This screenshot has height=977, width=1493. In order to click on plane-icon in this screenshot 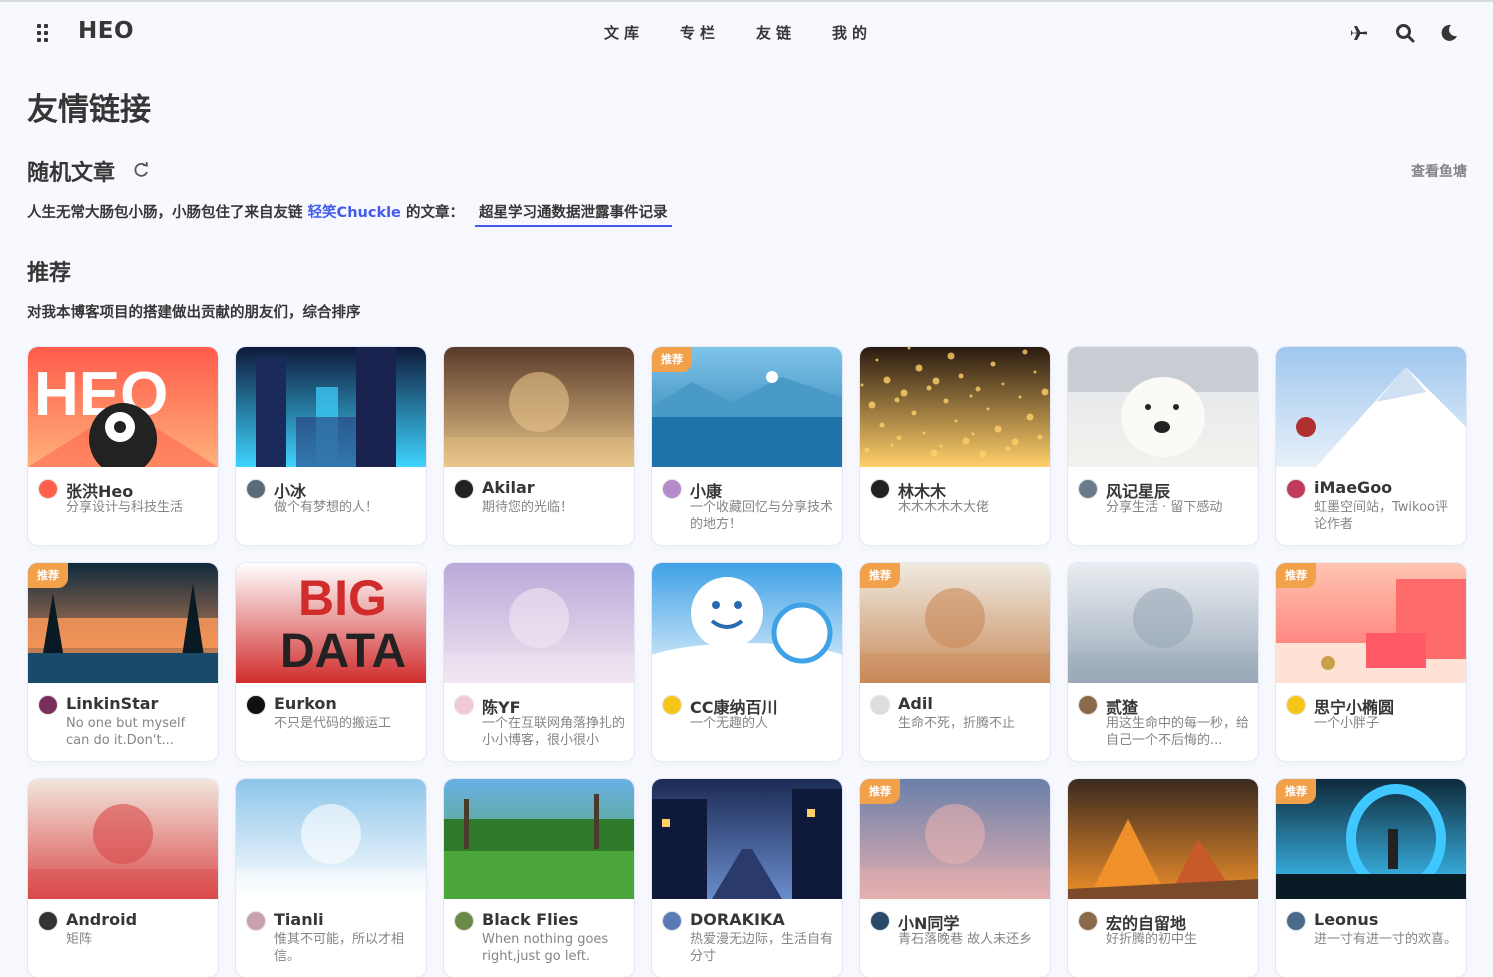, I will do `click(1359, 33)`.